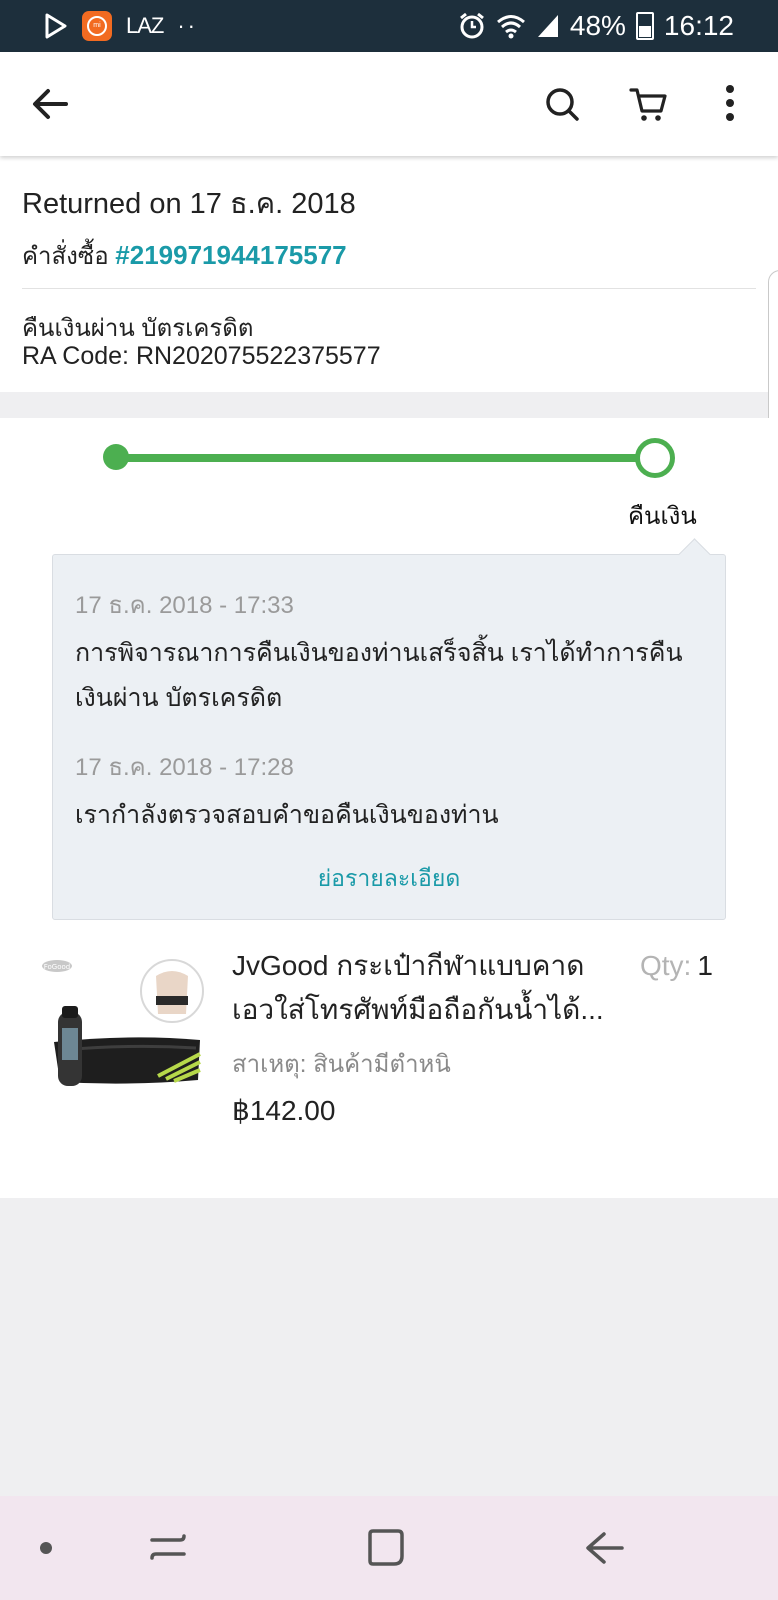 The image size is (778, 1600). I want to click on order-number-link: #219971944175577, so click(230, 255).